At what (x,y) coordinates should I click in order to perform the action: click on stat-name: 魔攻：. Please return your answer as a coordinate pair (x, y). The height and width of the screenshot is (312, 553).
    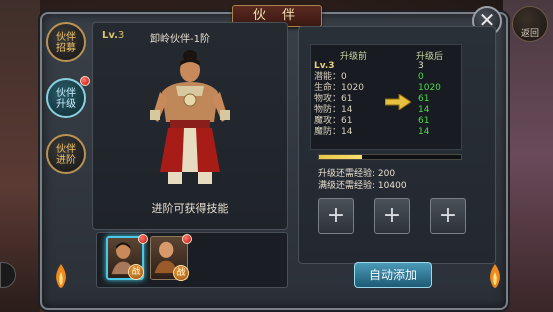
    Looking at the image, I should click on (328, 121).